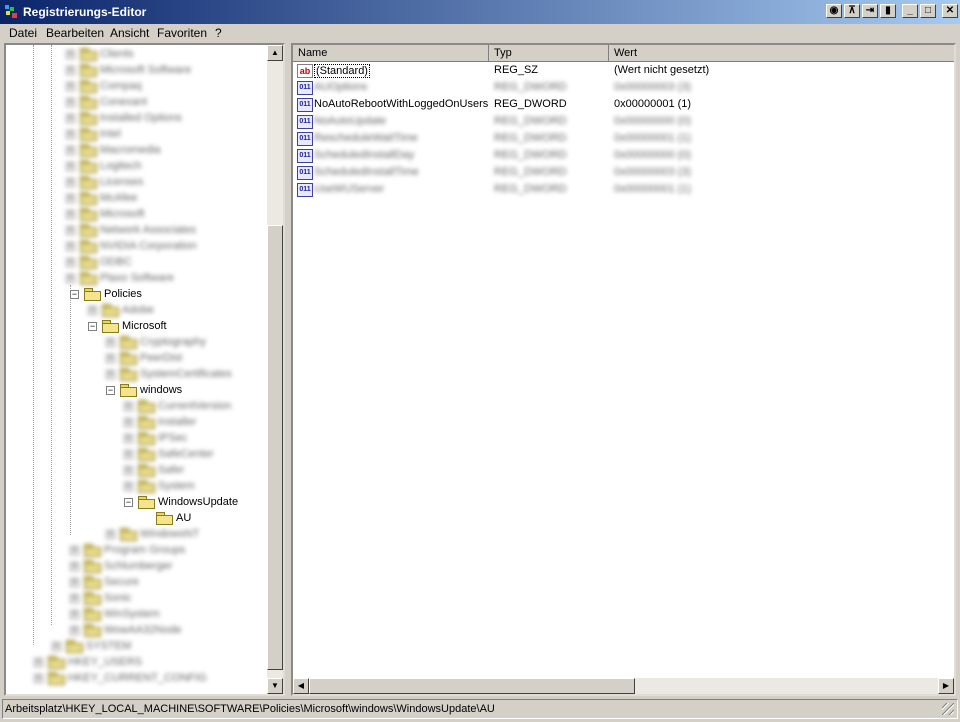  I want to click on tree-item: + Cryptography, so click(156, 342).